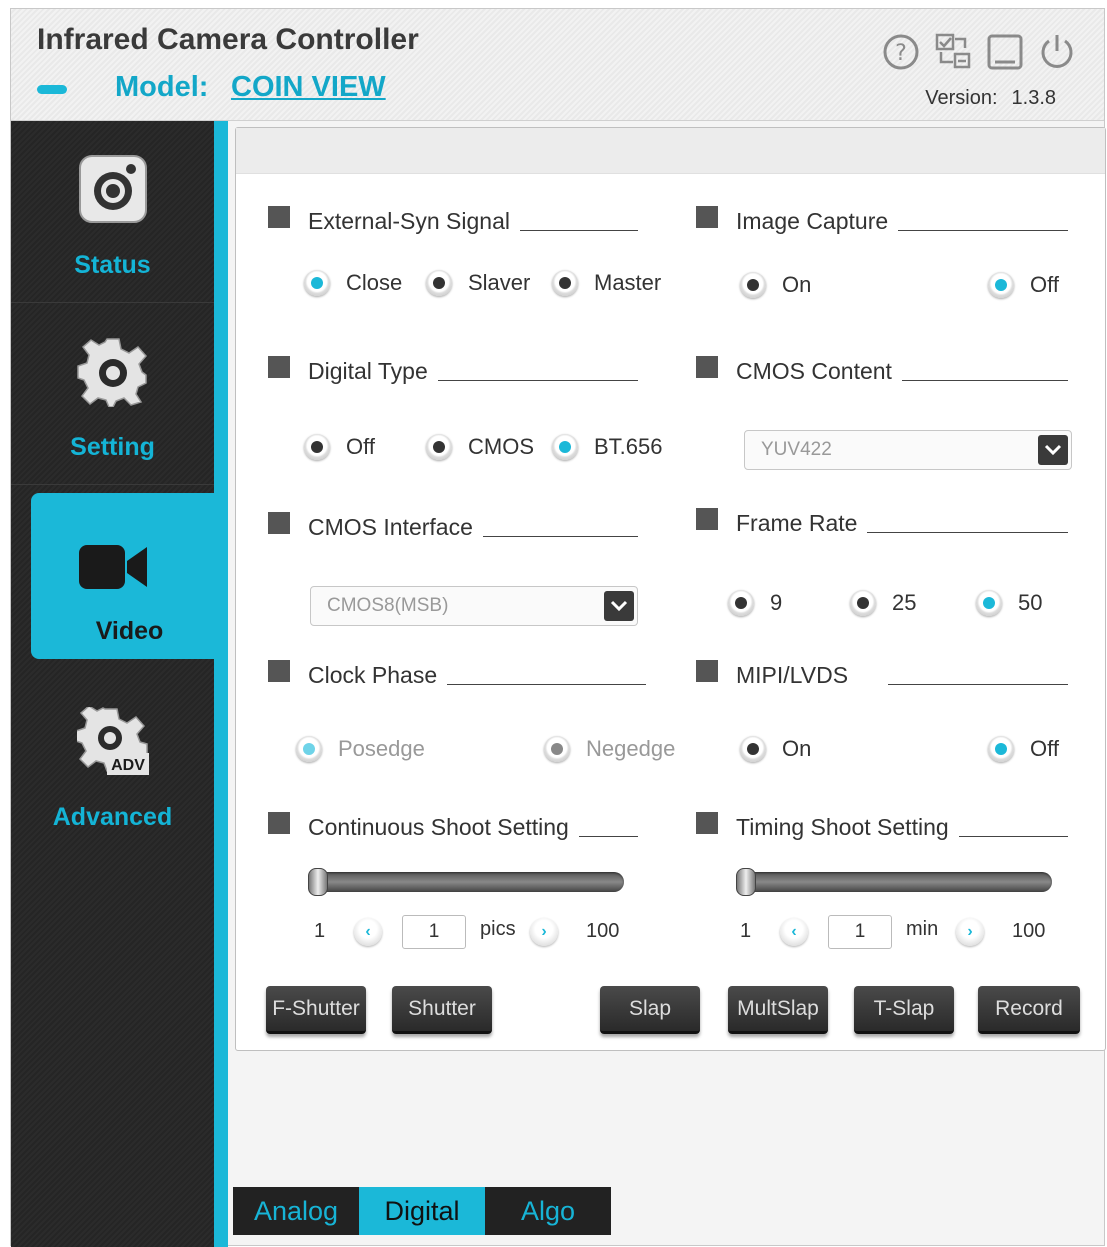 The width and height of the screenshot is (1107, 1247). I want to click on adv-badge: ADV, so click(128, 765).